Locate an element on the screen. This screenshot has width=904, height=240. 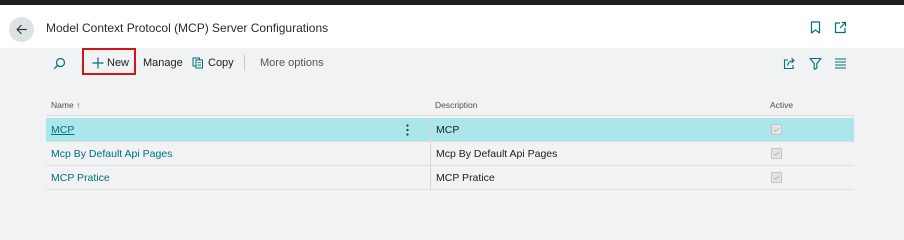
open-new-window-button is located at coordinates (840, 27).